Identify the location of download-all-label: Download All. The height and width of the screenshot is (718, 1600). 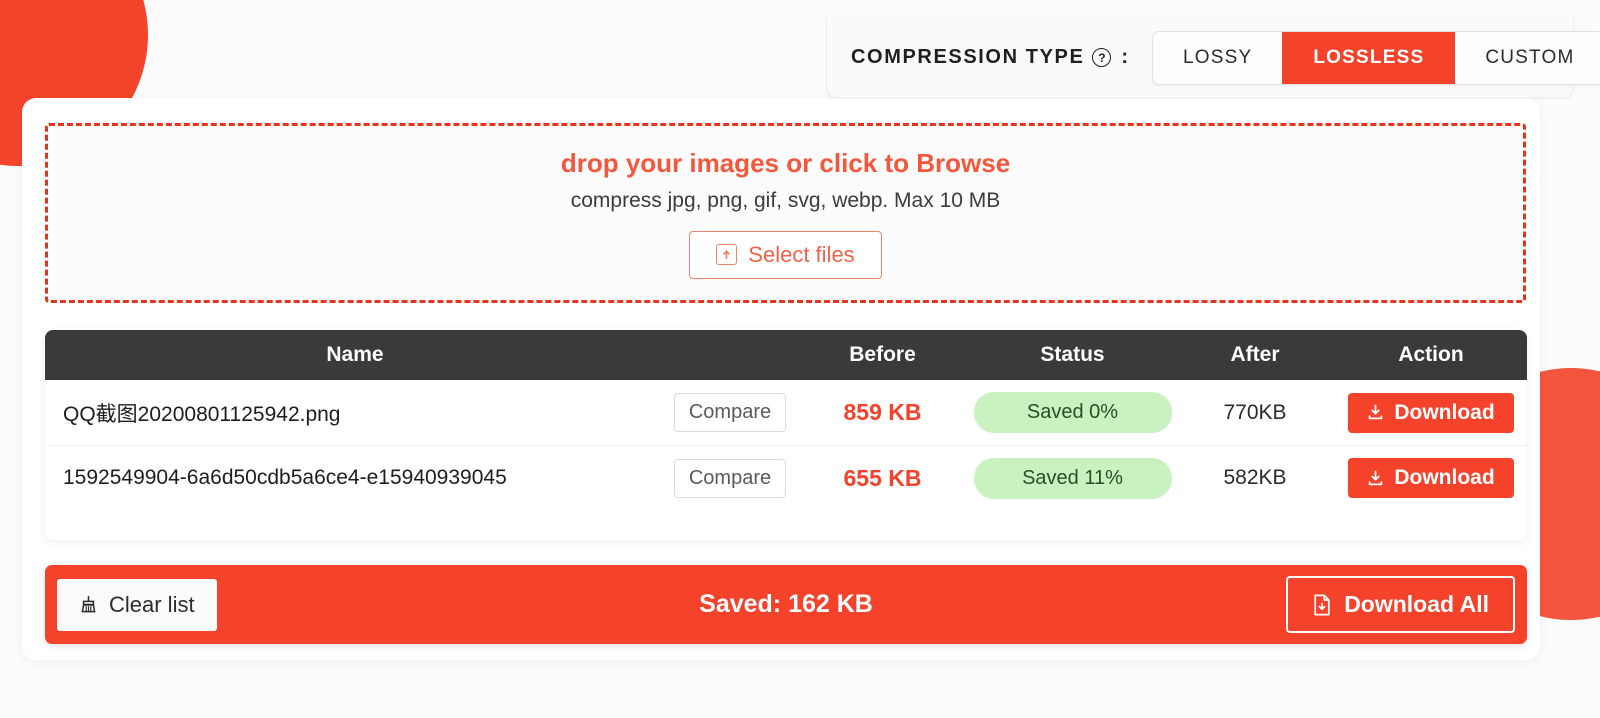
(1416, 604).